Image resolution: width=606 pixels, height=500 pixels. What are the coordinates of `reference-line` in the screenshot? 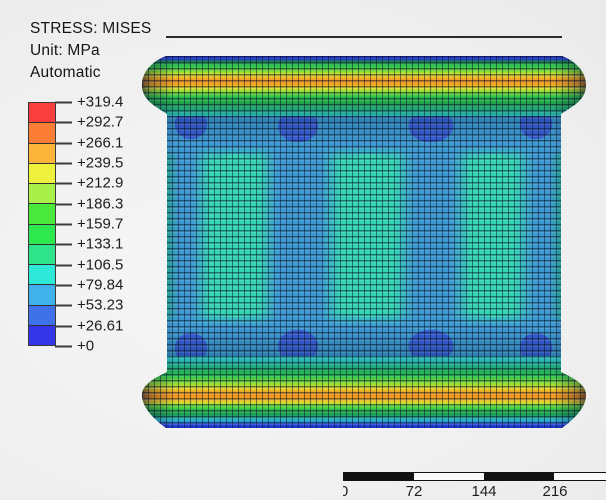 It's located at (364, 37).